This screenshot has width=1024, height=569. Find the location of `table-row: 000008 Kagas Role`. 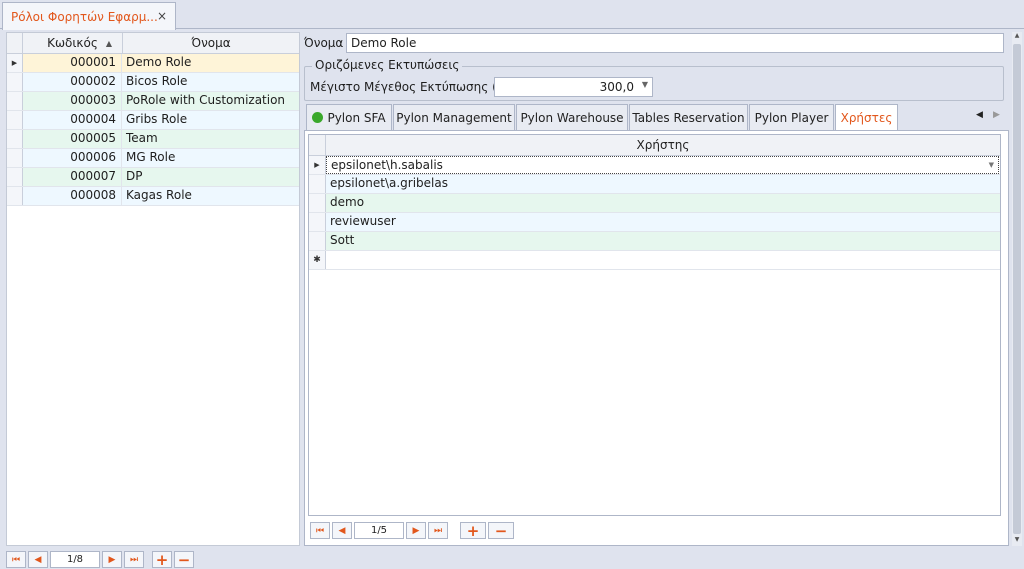

table-row: 000008 Kagas Role is located at coordinates (153, 196).